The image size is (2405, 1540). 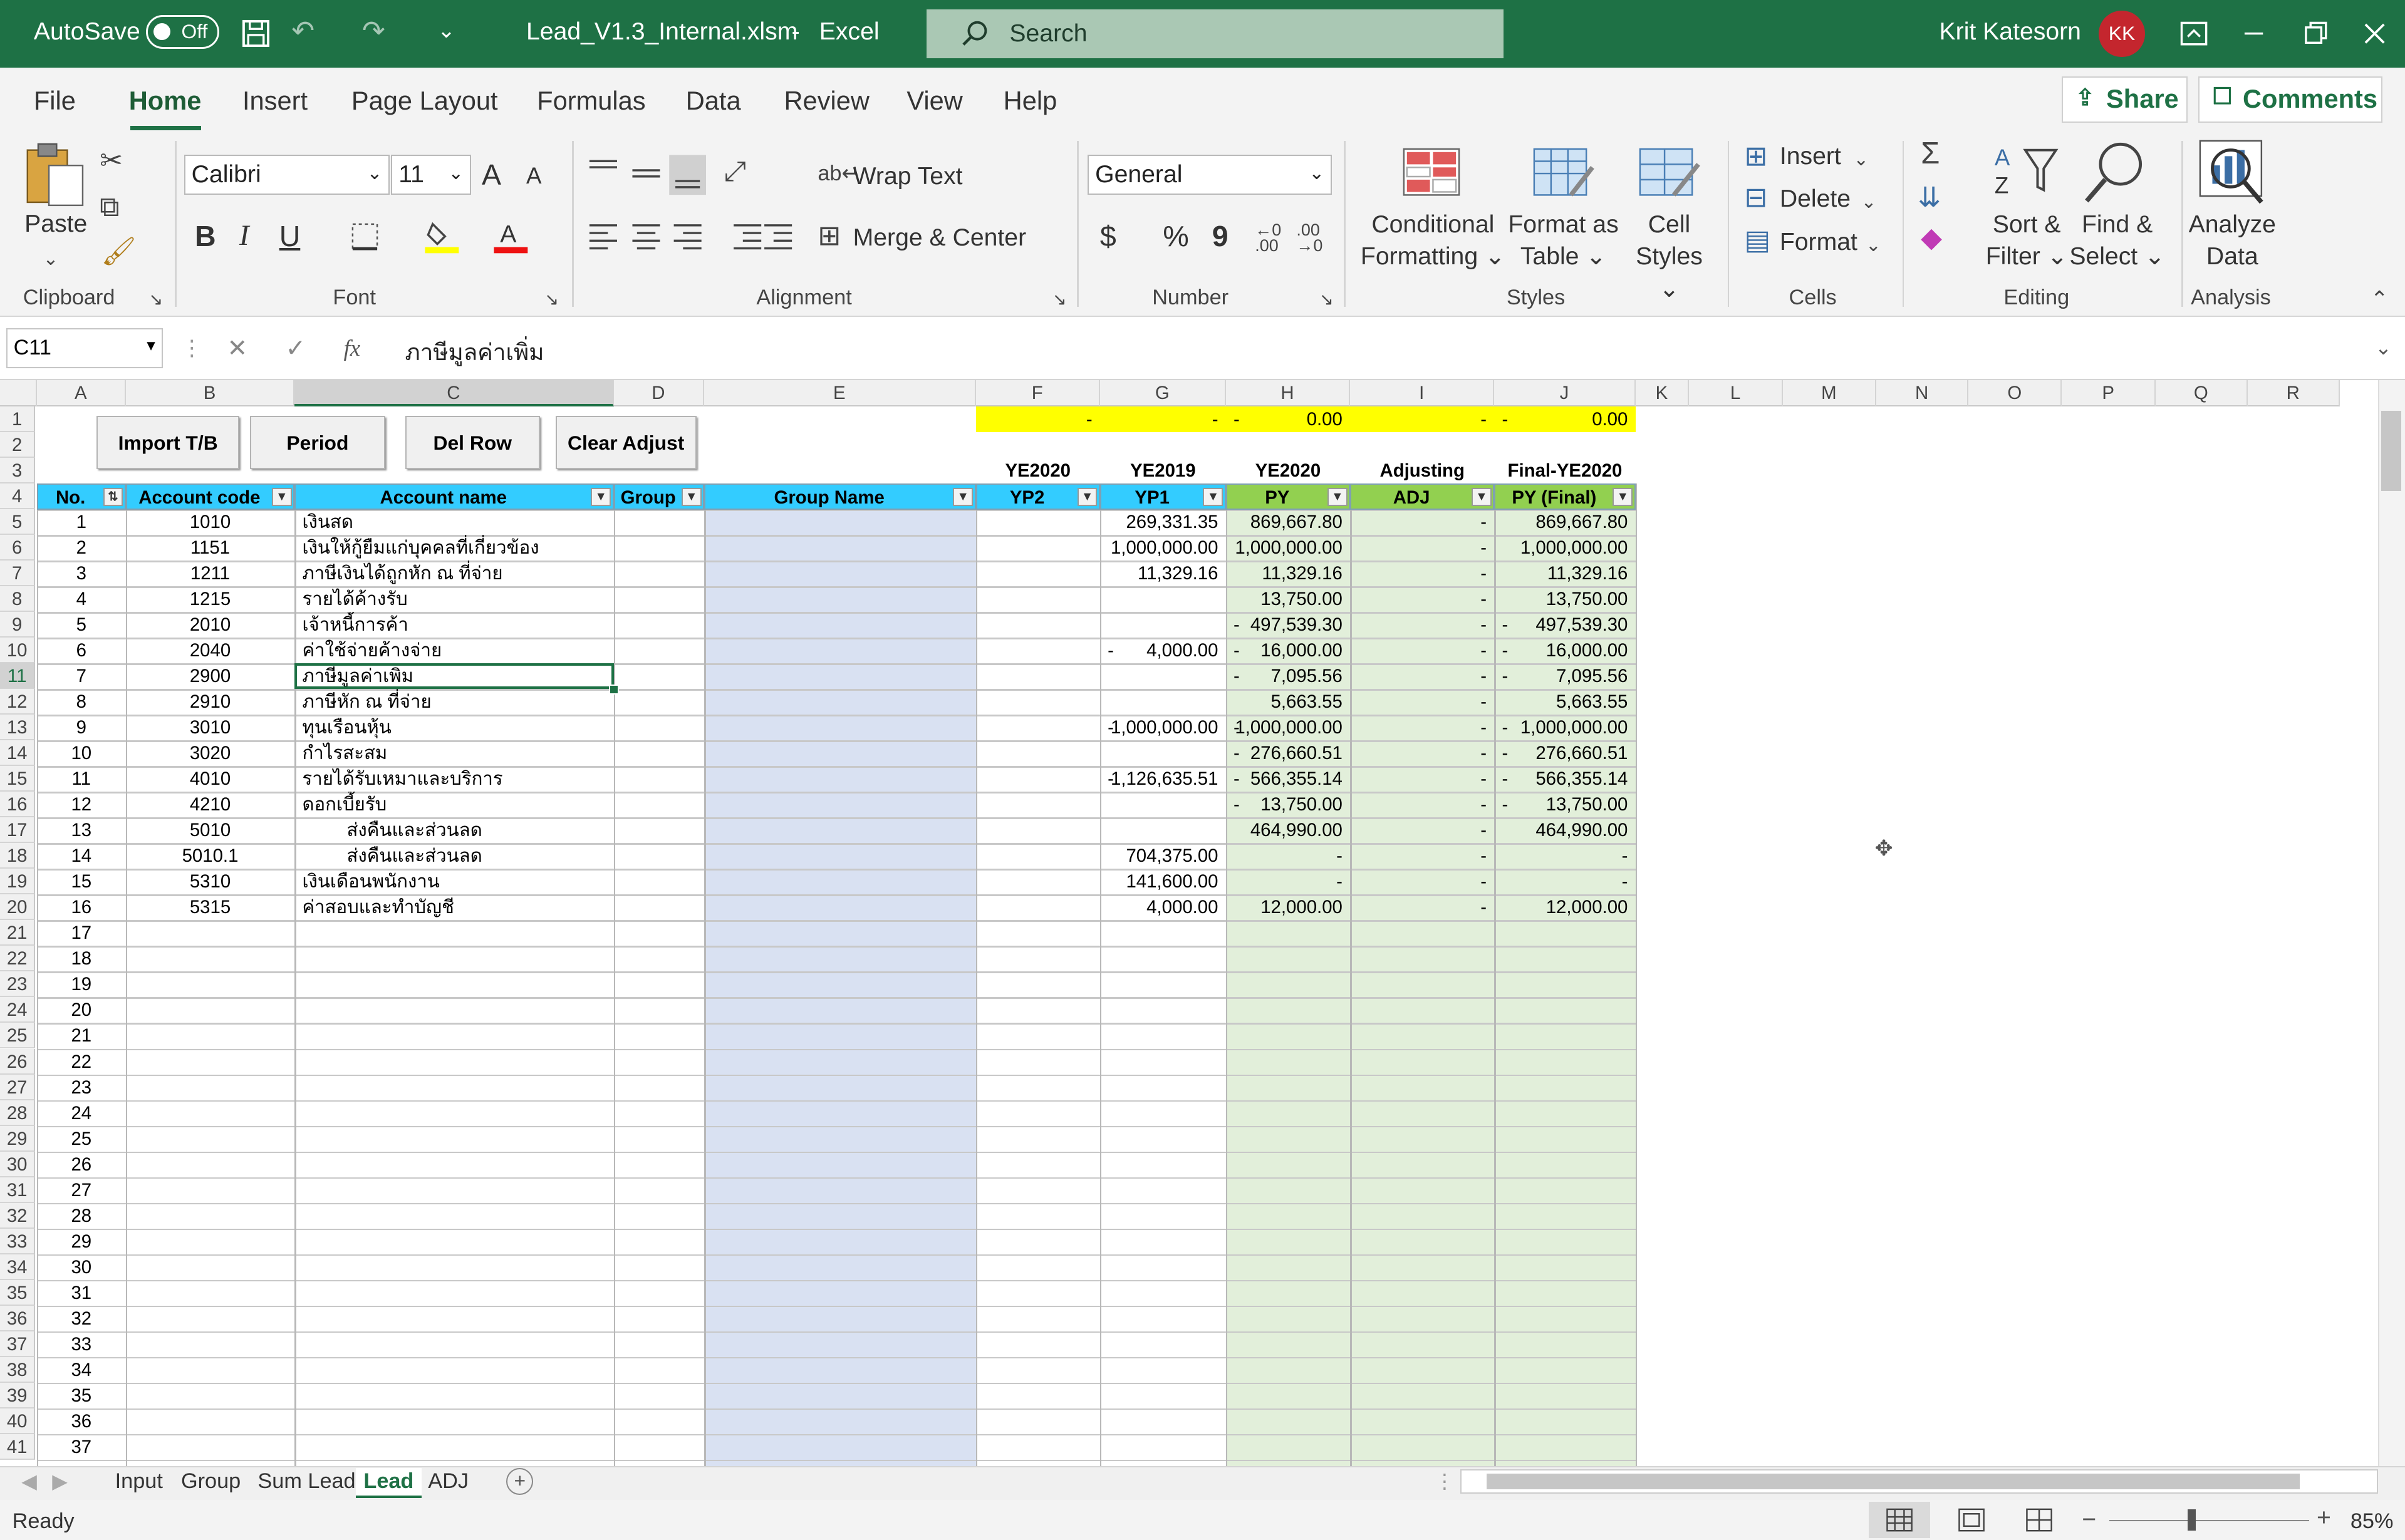 I want to click on row-header: 27, so click(x=18, y=1087).